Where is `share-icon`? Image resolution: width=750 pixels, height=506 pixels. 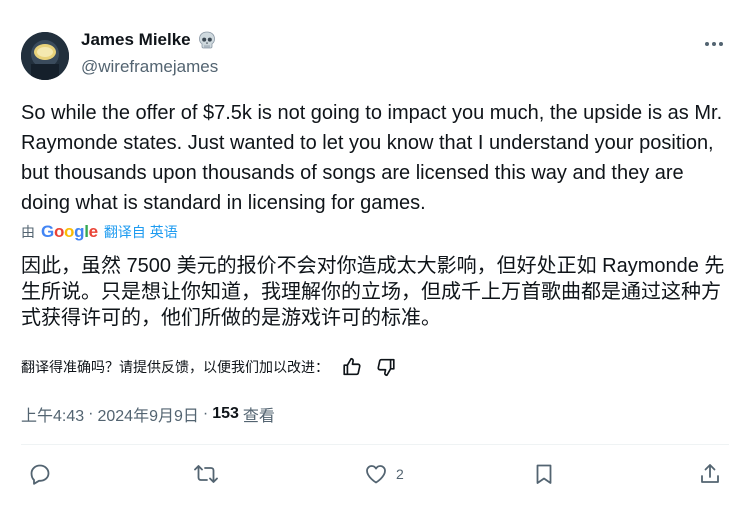 share-icon is located at coordinates (710, 473).